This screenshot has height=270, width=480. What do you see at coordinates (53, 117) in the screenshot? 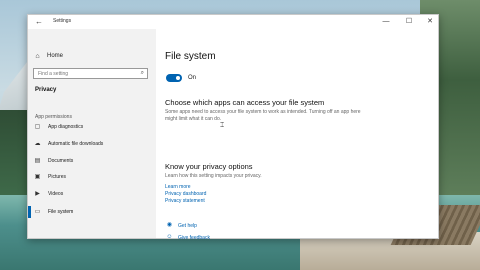
I see `group-label: App permissions` at bounding box center [53, 117].